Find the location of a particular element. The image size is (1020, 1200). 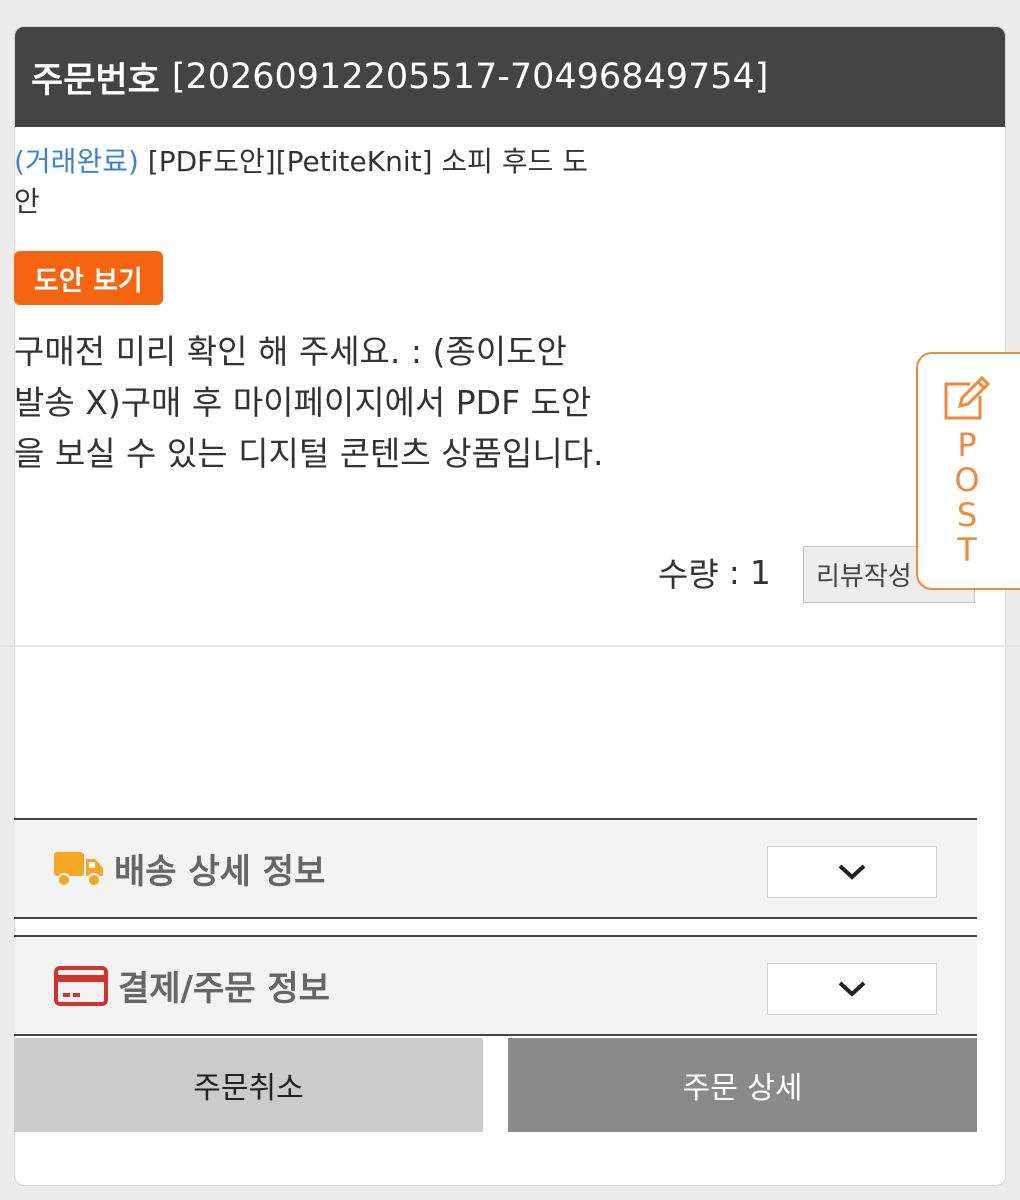

shipping-details-title: 배송 상세 정보 is located at coordinates (220, 872).